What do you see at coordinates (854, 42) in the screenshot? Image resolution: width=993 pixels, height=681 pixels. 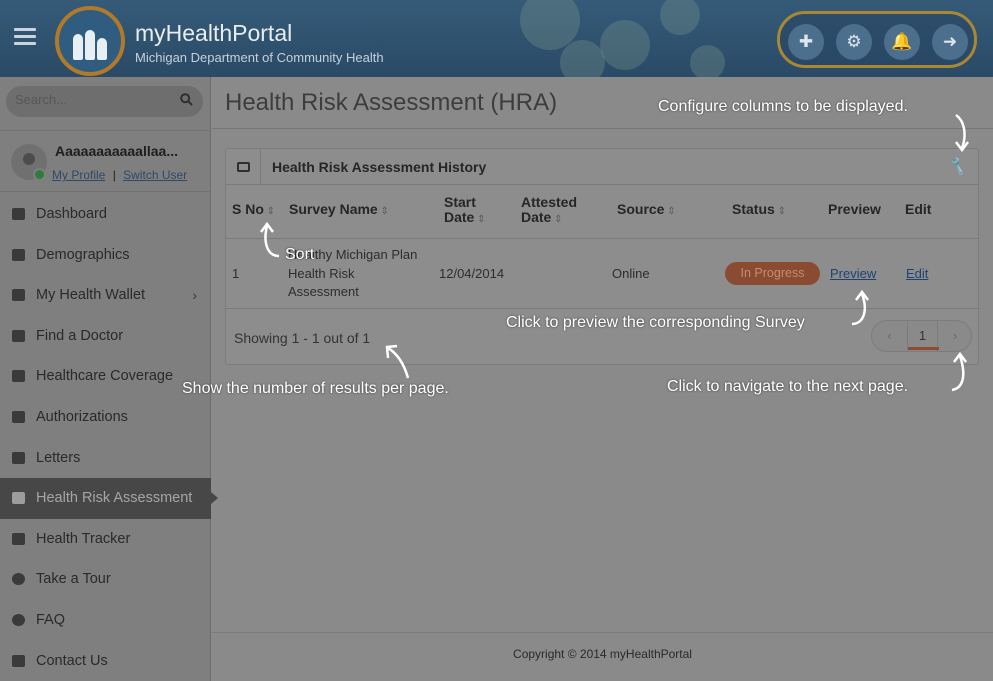 I see `settings-icon: ⚙` at bounding box center [854, 42].